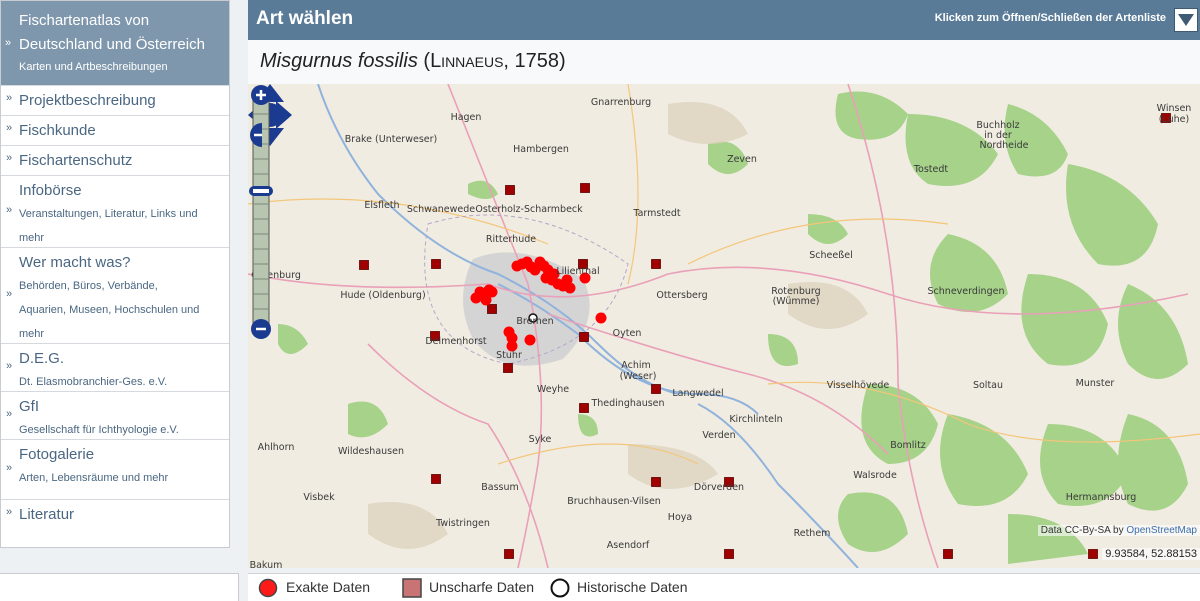 The width and height of the screenshot is (1200, 601). I want to click on nav-head-line1: Fischartenatlas von, so click(84, 20).